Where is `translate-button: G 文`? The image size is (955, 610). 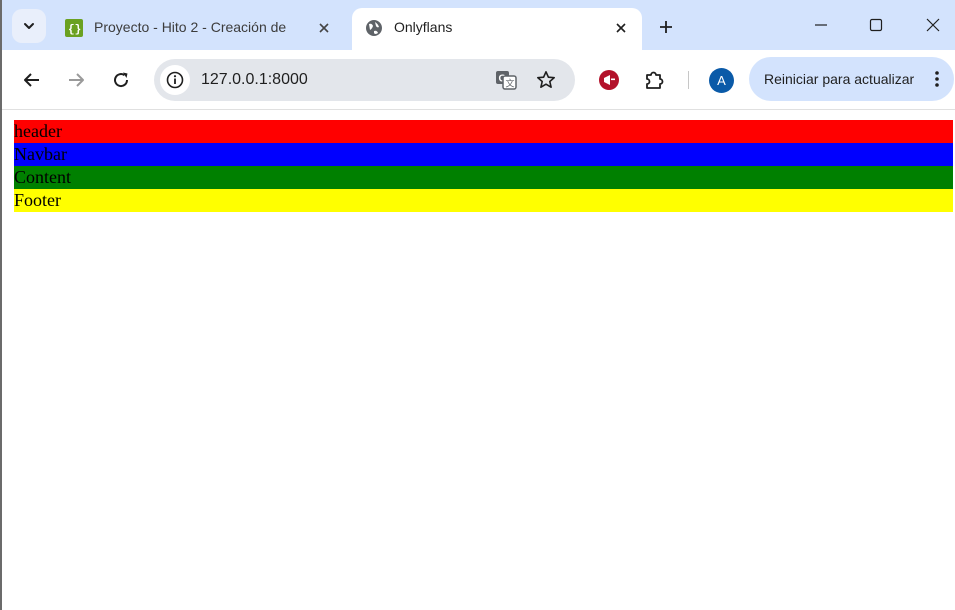
translate-button: G 文 is located at coordinates (506, 80).